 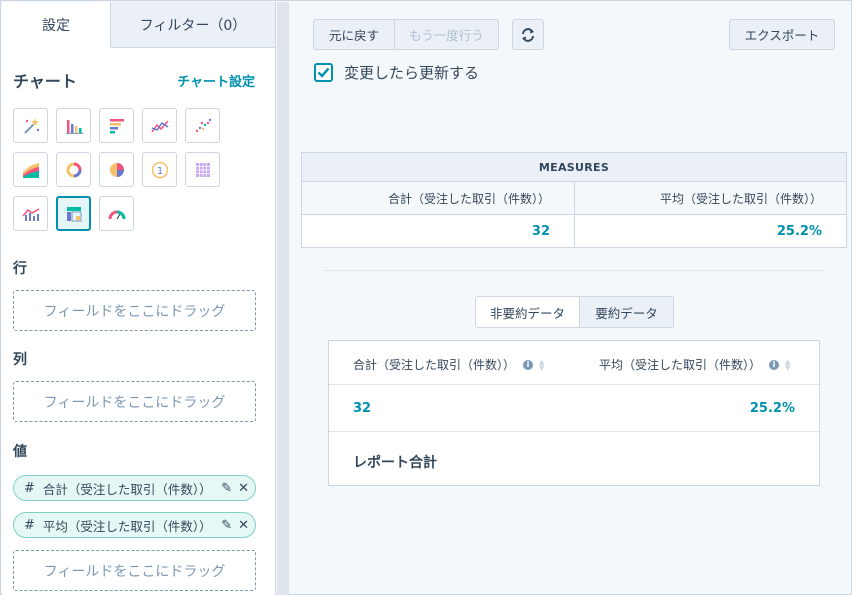 I want to click on vertical-bar-chart-icon, so click(x=74, y=126).